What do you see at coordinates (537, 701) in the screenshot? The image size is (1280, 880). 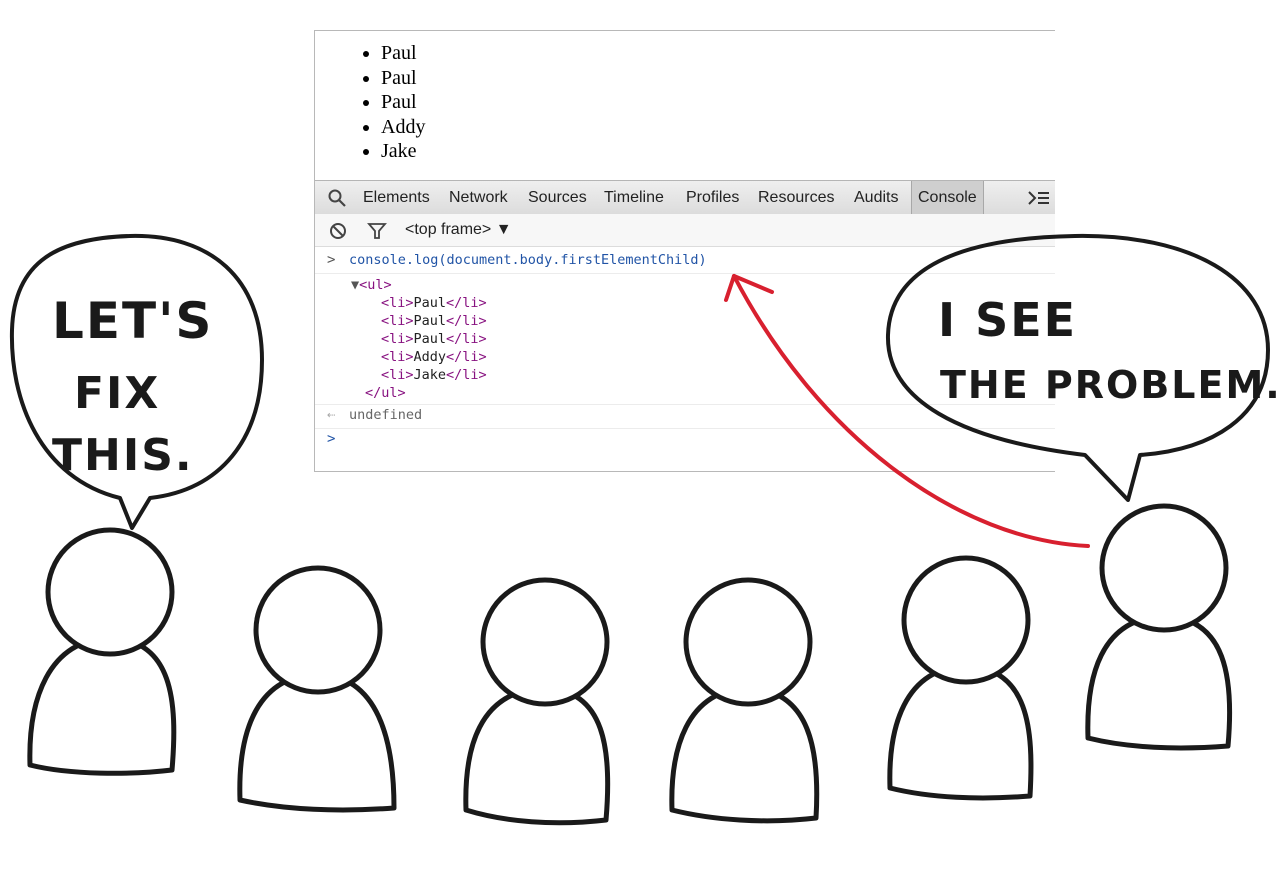 I see `person-3-icon` at bounding box center [537, 701].